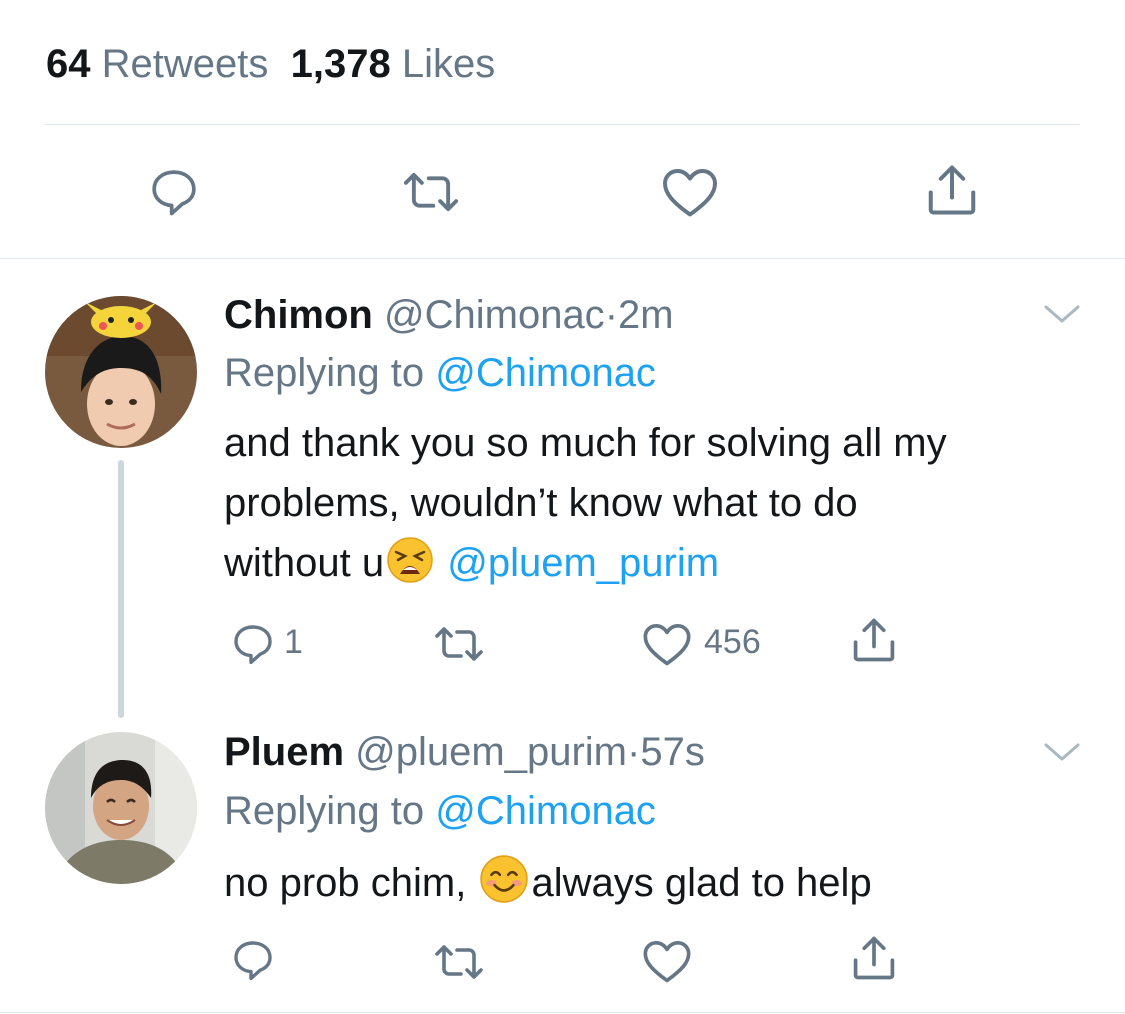  Describe the element at coordinates (448, 64) in the screenshot. I see `likes-label: Likes` at that location.